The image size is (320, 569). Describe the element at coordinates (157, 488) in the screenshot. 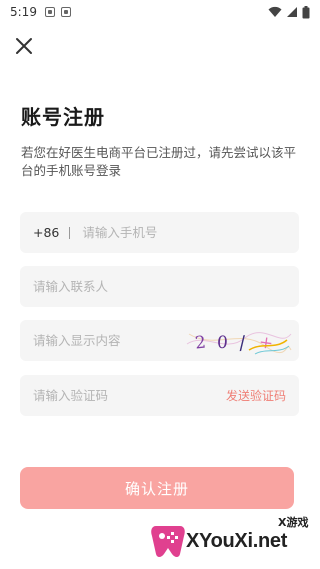

I see `confirm-register-button: 确认注册` at that location.